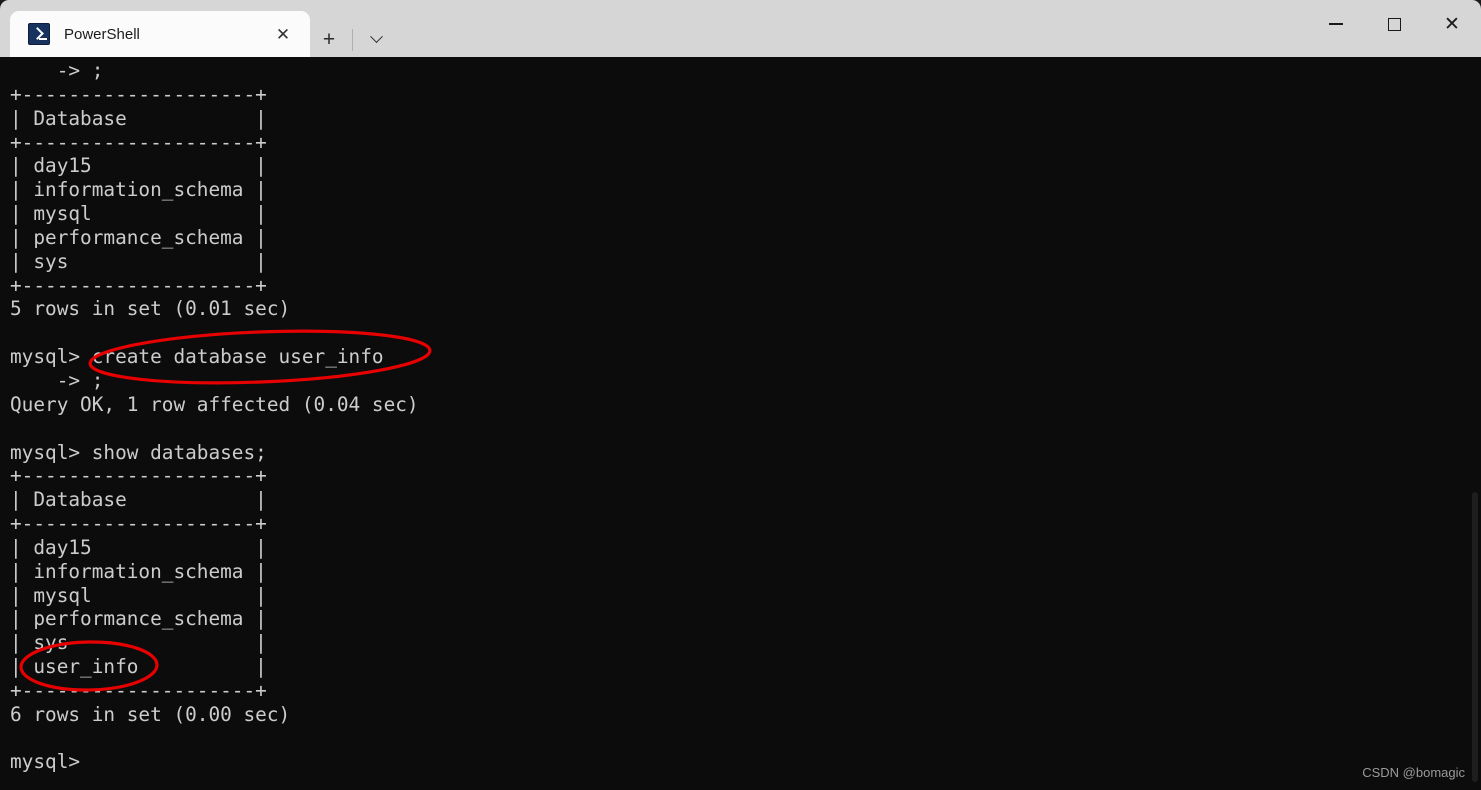 The width and height of the screenshot is (1481, 790). I want to click on close-tab-icon: ✕, so click(283, 34).